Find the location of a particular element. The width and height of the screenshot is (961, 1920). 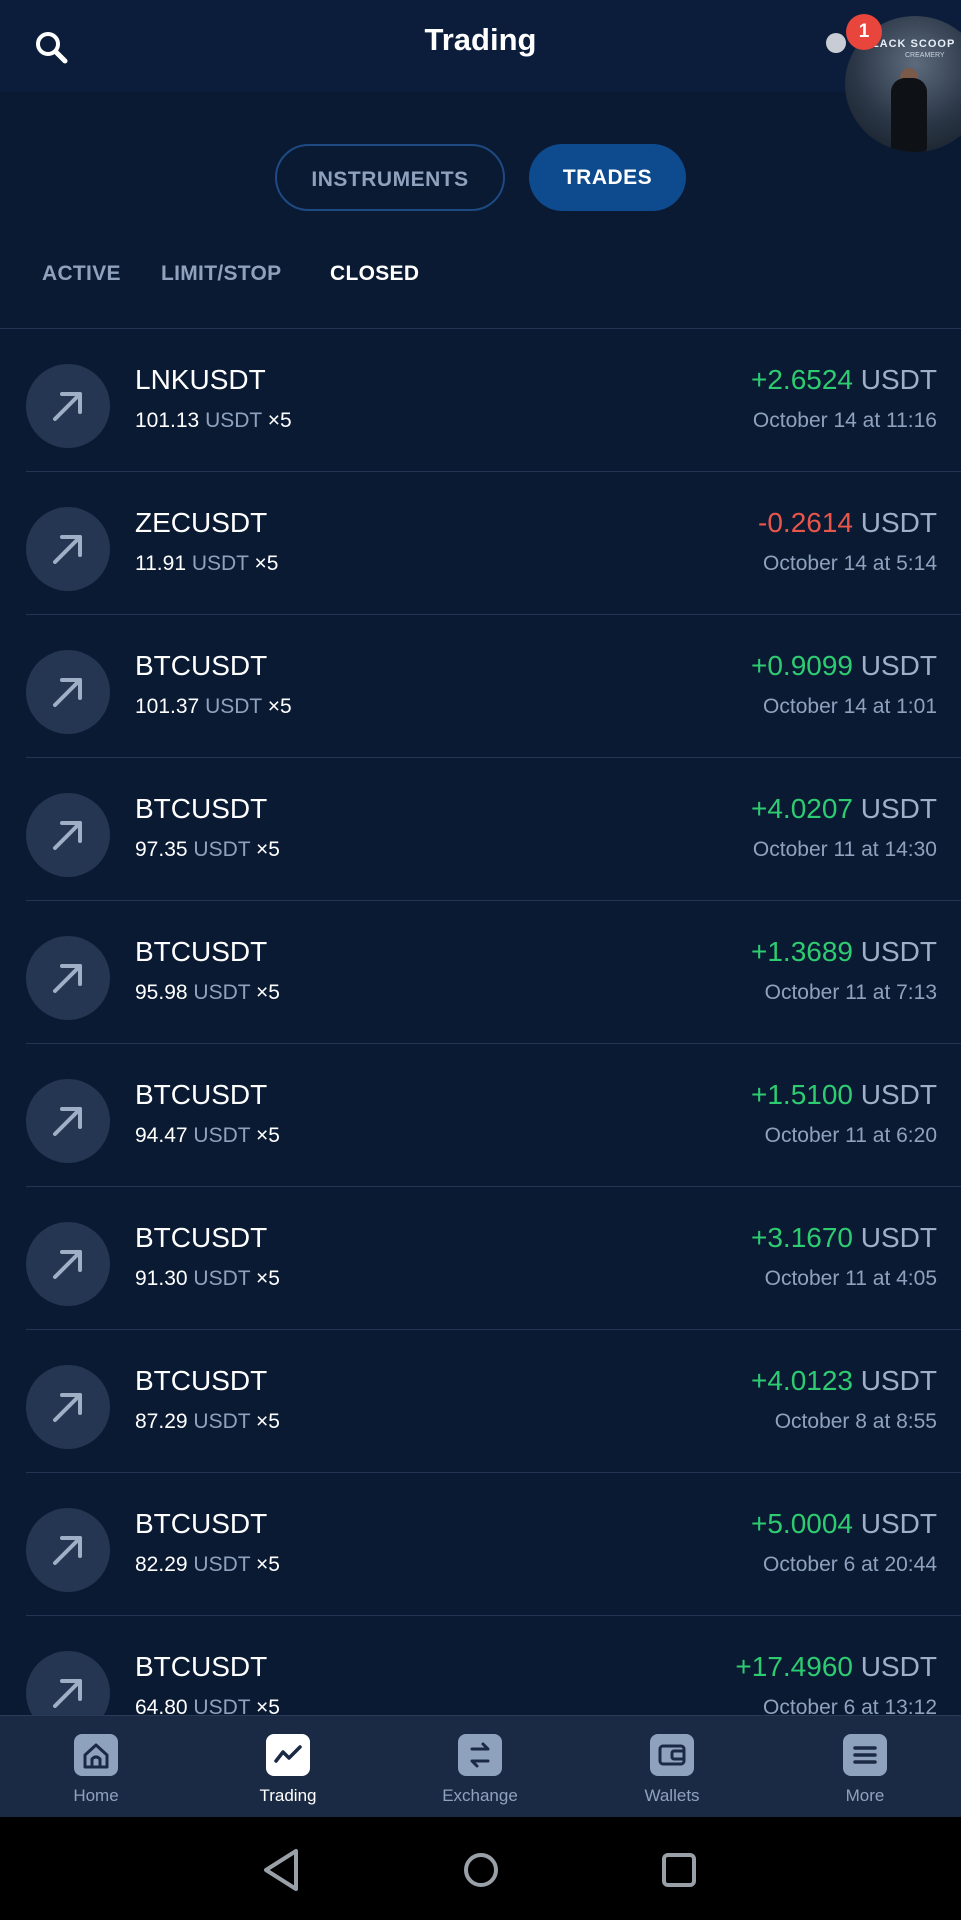

trade-amount: 94.47 USDT ×5 is located at coordinates (207, 1136).